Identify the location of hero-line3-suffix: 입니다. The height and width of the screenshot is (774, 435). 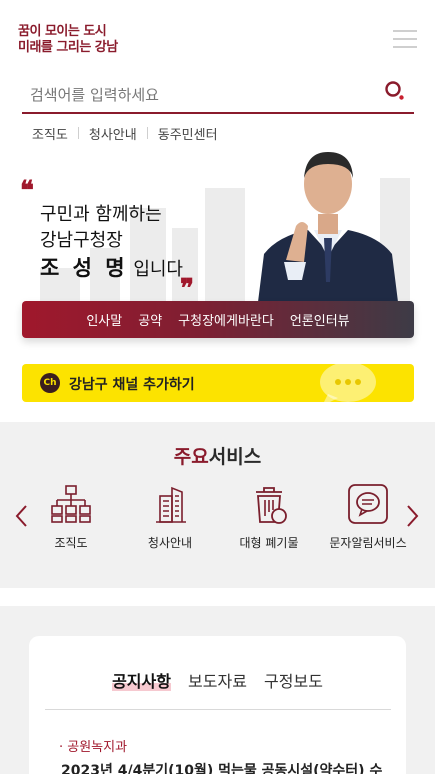
(155, 269).